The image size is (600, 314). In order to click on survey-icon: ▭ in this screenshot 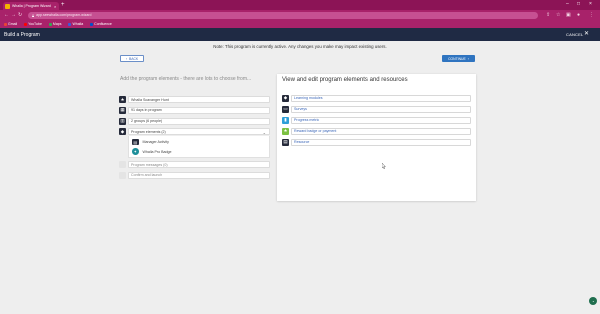, I will do `click(285, 109)`.